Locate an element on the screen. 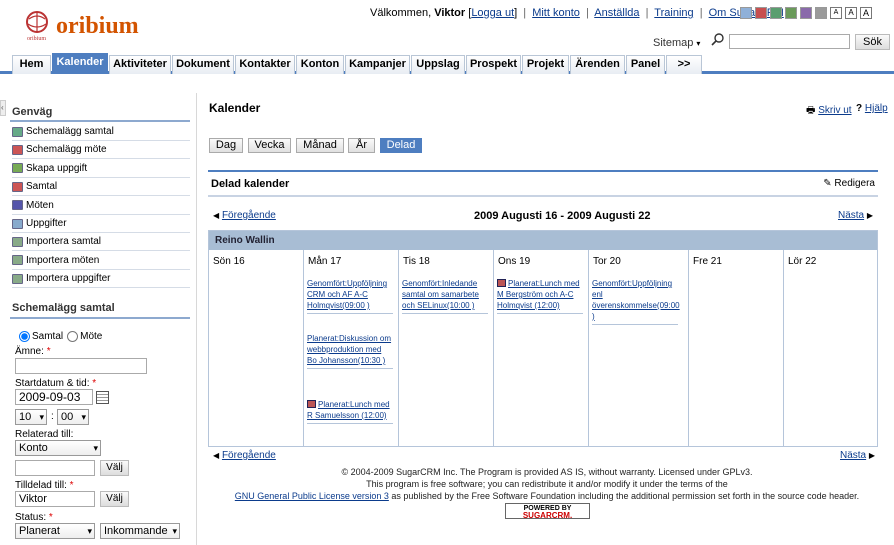 The height and width of the screenshot is (545, 894). subject-input is located at coordinates (81, 366).